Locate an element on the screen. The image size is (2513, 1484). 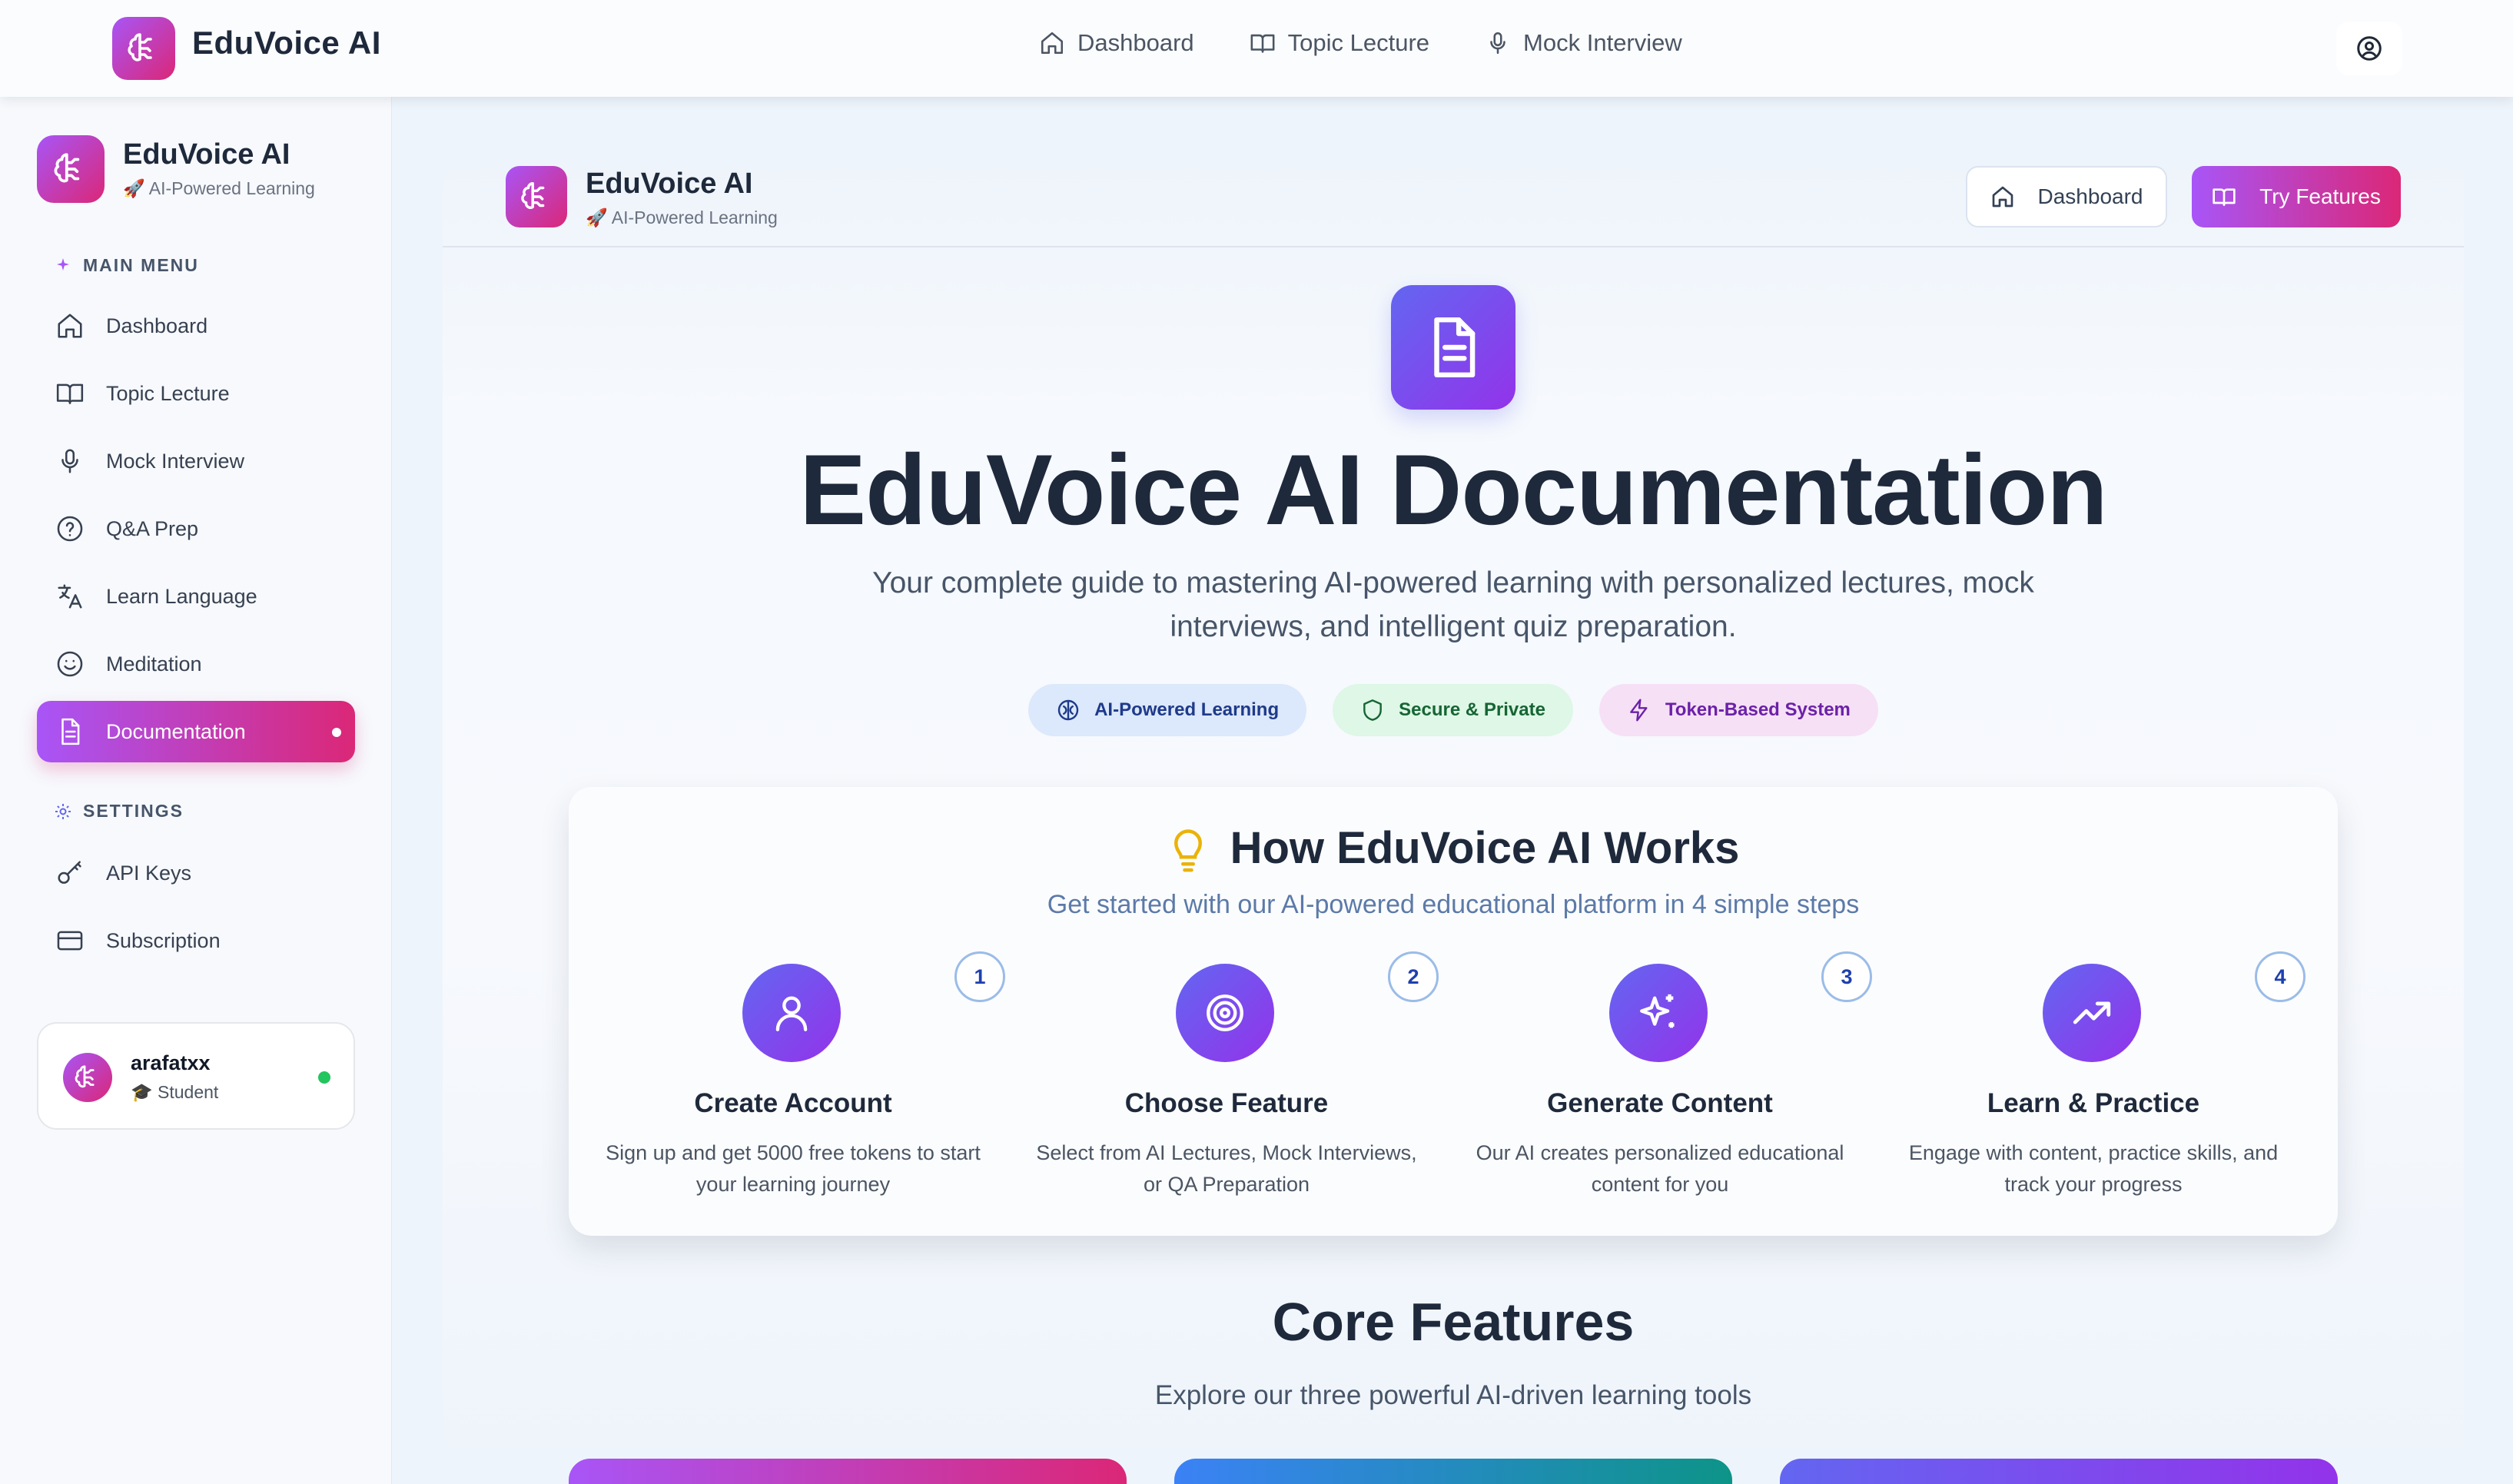
key-icon is located at coordinates (69, 872).